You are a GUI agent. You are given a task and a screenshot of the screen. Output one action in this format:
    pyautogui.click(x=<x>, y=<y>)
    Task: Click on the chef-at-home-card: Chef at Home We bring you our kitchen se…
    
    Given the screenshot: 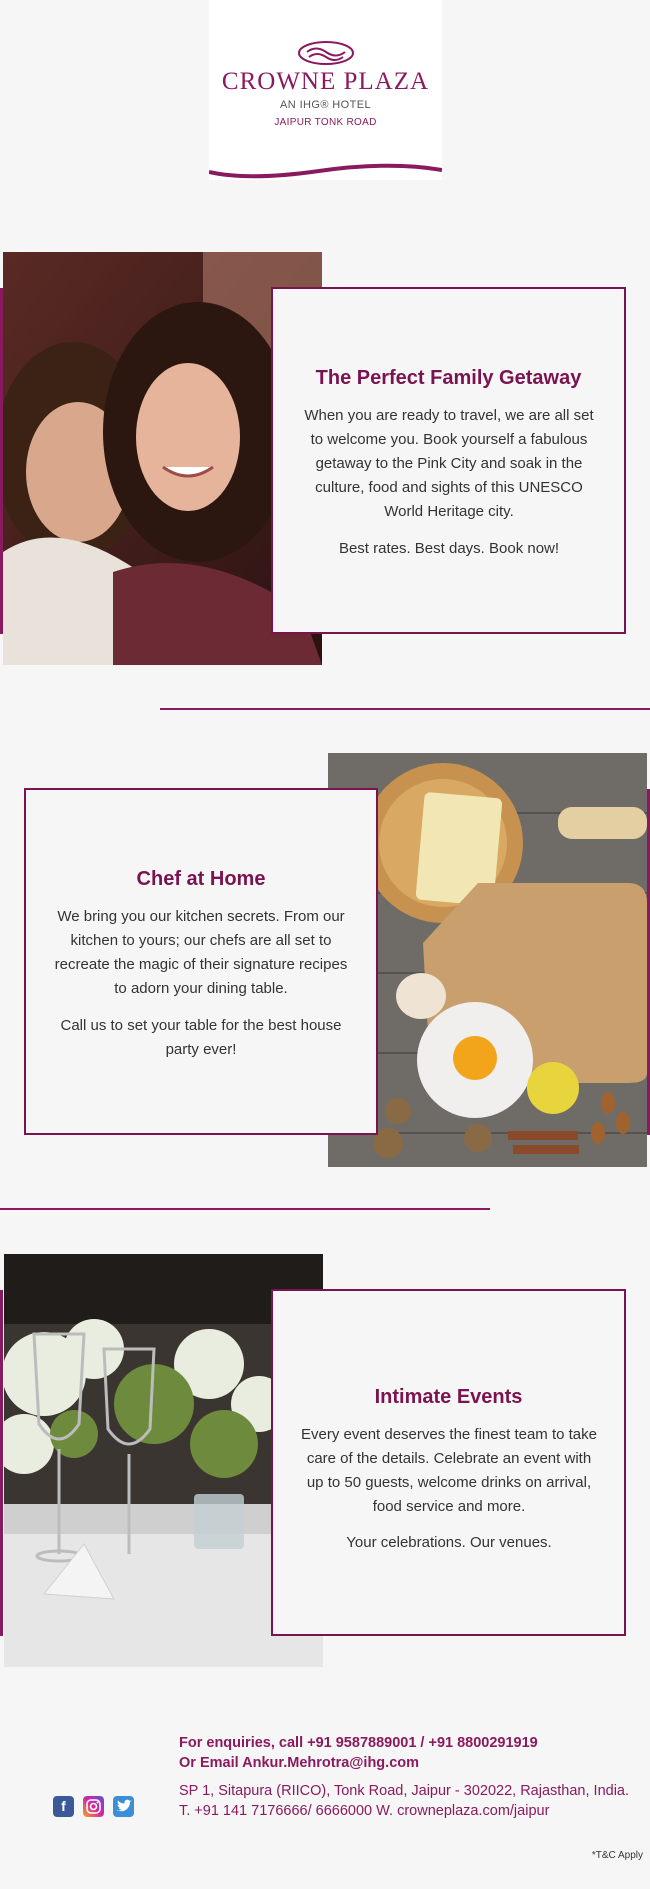 What is the action you would take?
    pyautogui.click(x=201, y=961)
    